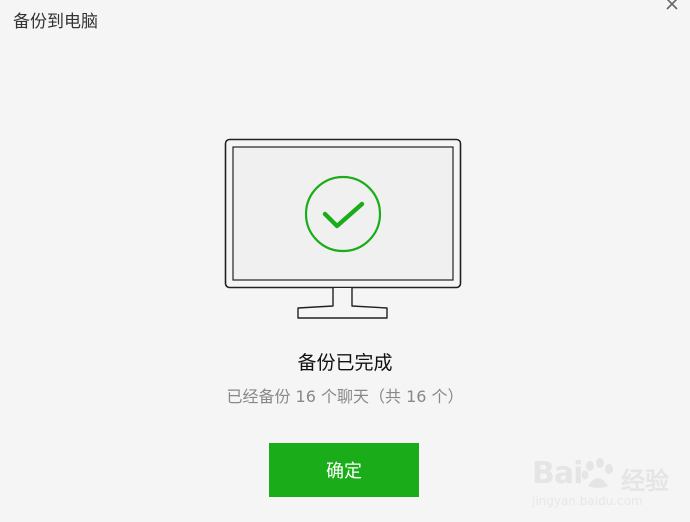  Describe the element at coordinates (557, 473) in the screenshot. I see `watermark-brand: Bai` at that location.